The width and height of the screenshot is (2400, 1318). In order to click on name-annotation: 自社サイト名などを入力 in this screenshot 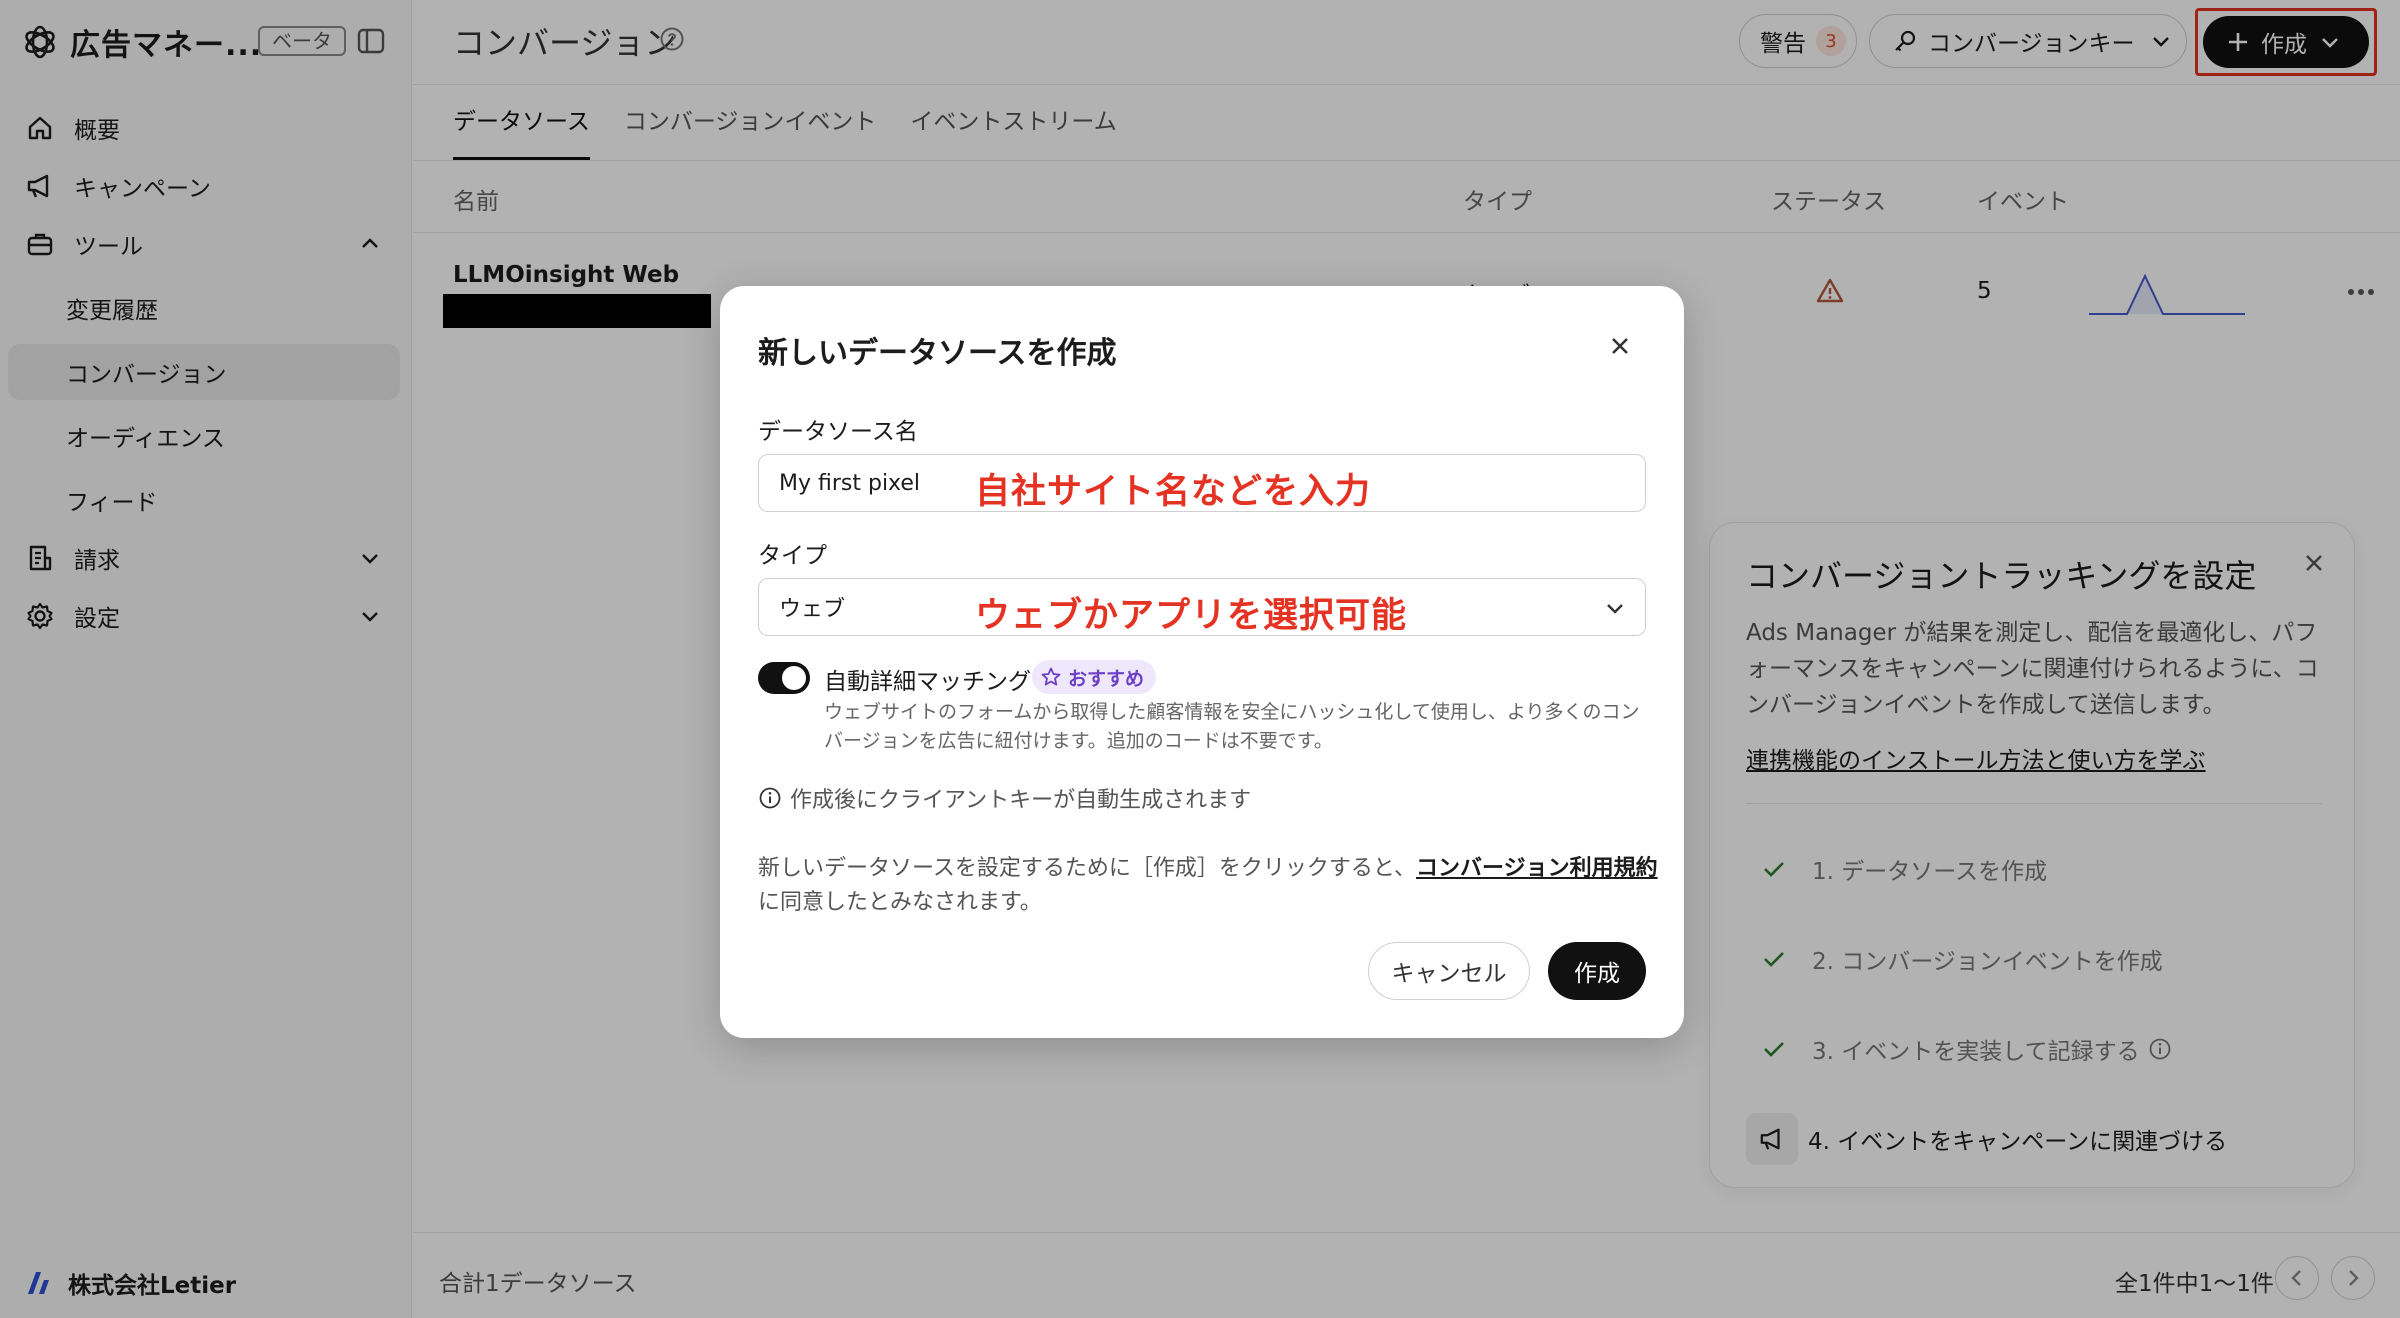, I will do `click(1173, 492)`.